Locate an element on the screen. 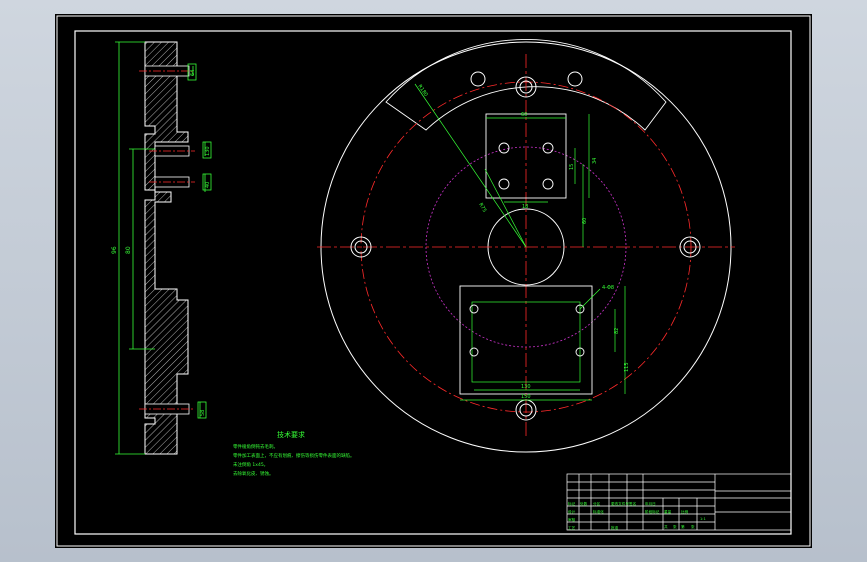  tb-label: 标记 is located at coordinates (572, 503).